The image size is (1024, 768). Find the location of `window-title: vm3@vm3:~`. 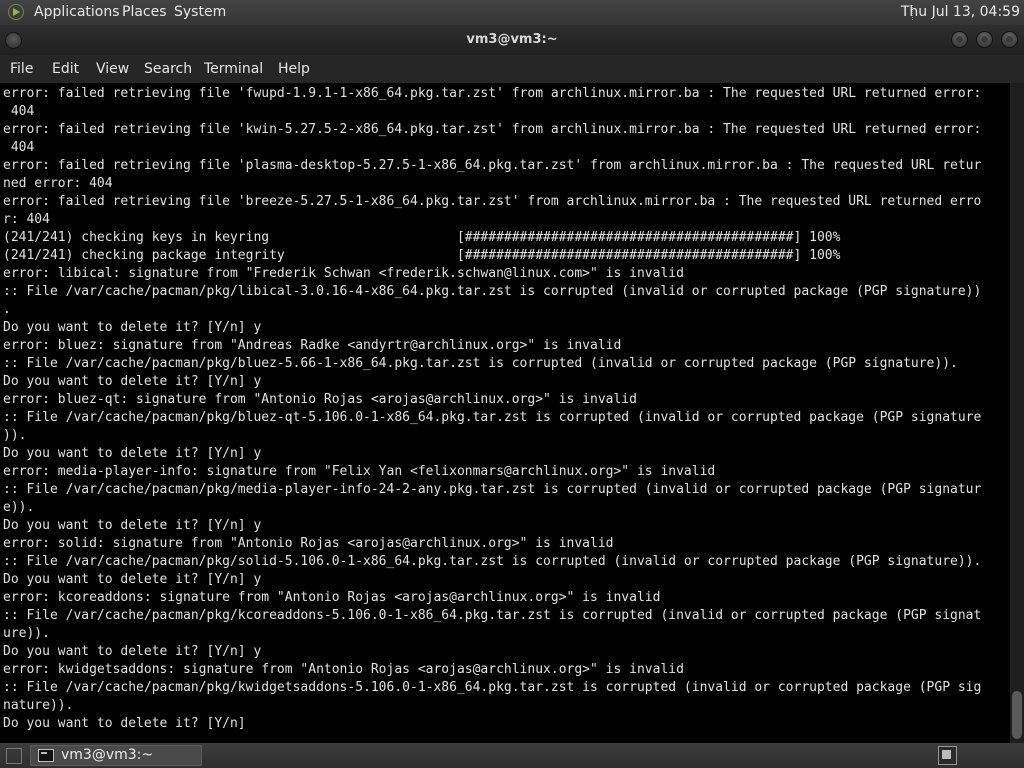

window-title: vm3@vm3:~ is located at coordinates (512, 39).